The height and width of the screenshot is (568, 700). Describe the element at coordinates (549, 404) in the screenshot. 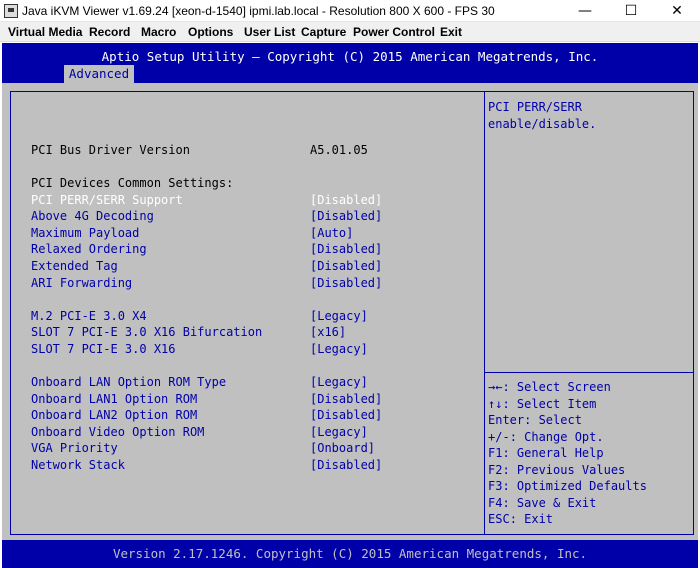

I see `key-select-item-desc: : Select Item` at that location.